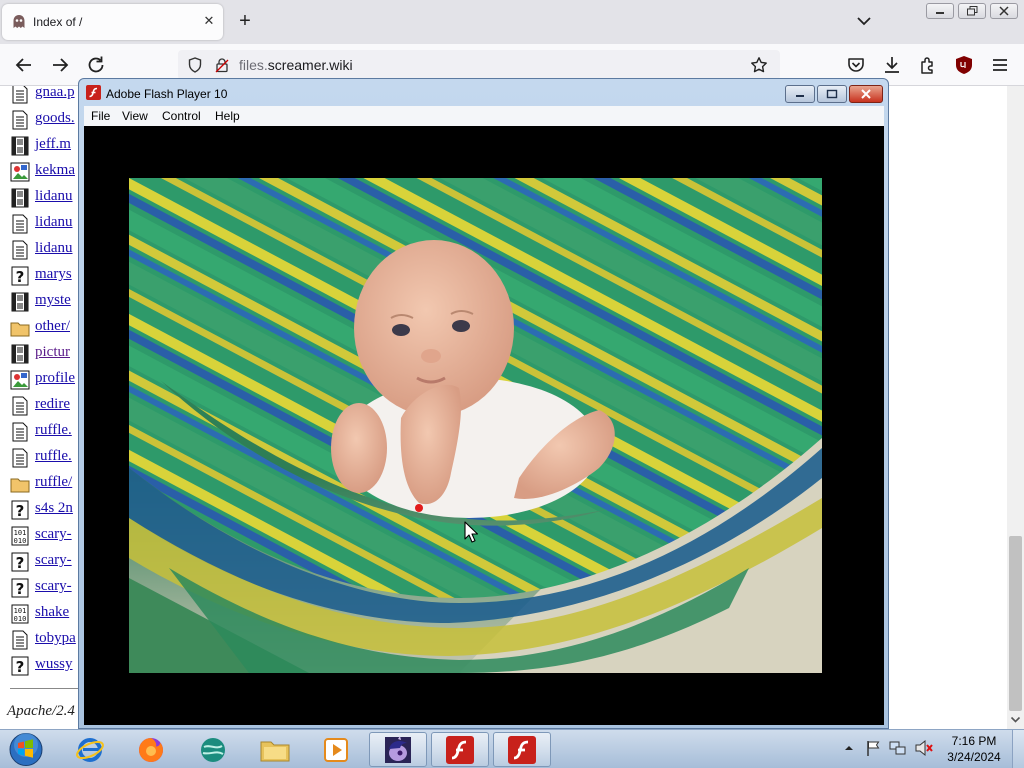 This screenshot has width=1024, height=768. What do you see at coordinates (484, 116) in the screenshot?
I see `flash-menu-bar: File View Control Help` at bounding box center [484, 116].